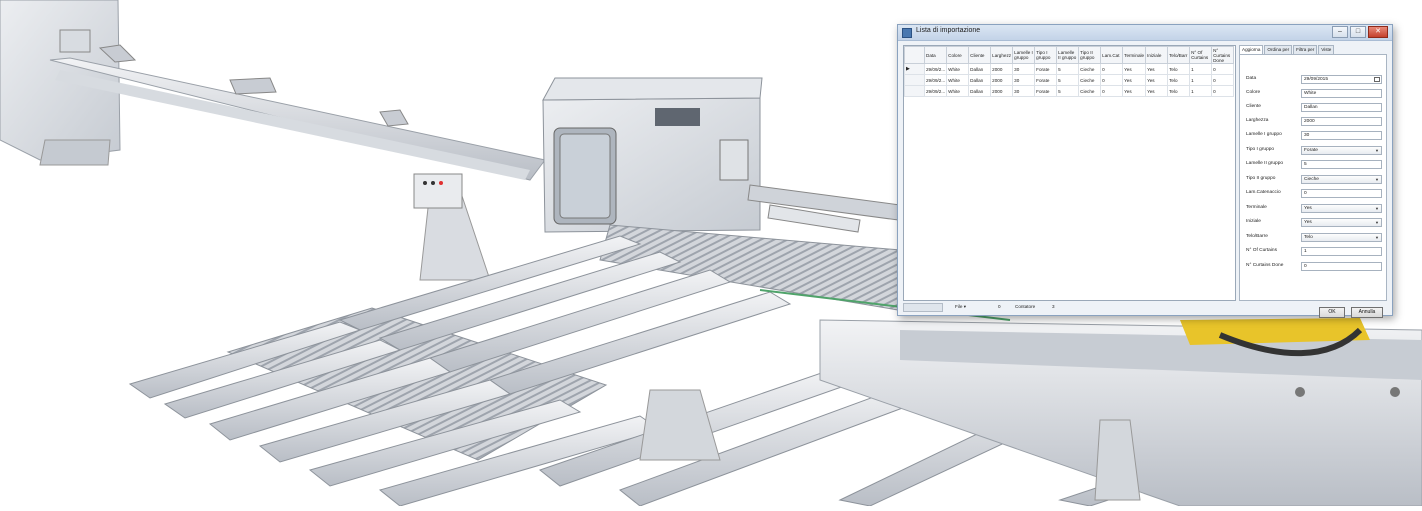 The width and height of the screenshot is (1422, 511). I want to click on tipo-ii-gruppo-select: Cieche, so click(1341, 179).